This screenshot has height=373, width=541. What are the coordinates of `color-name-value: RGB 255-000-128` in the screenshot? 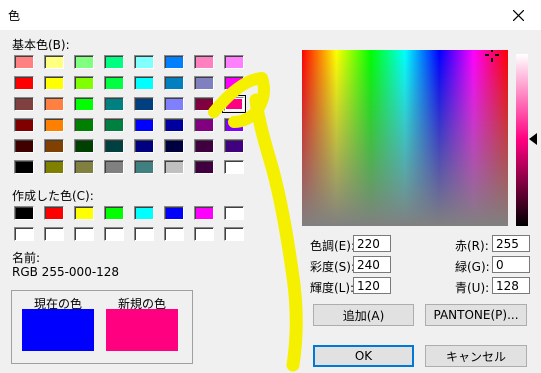 It's located at (66, 272).